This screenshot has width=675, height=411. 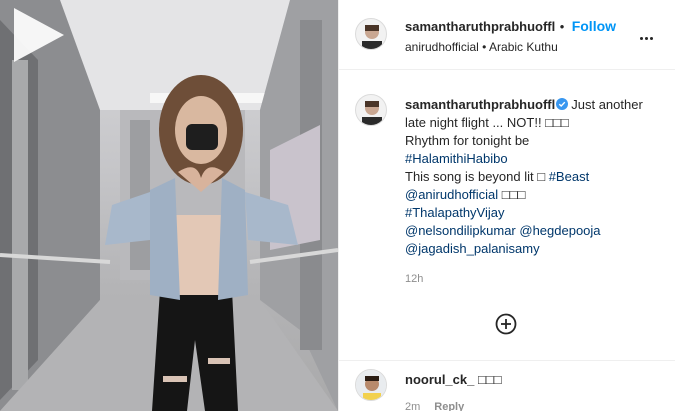 I want to click on verified-badge-icon, so click(x=562, y=104).